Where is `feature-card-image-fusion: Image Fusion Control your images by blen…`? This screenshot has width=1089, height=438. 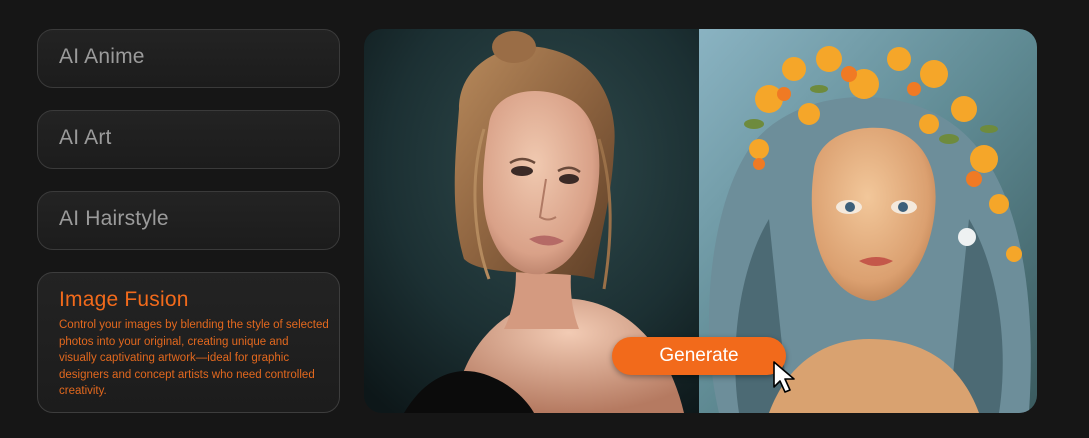
feature-card-image-fusion: Image Fusion Control your images by blen… is located at coordinates (188, 342).